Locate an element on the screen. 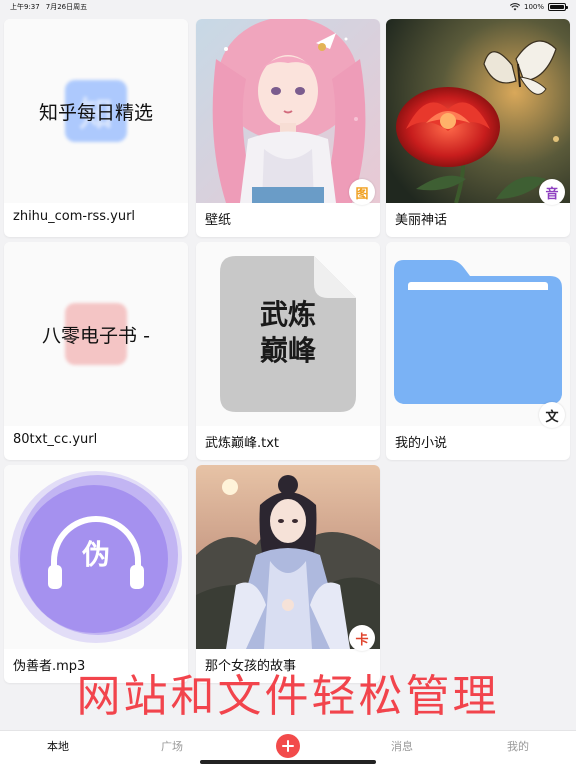  badge-char: 文 is located at coordinates (552, 417).